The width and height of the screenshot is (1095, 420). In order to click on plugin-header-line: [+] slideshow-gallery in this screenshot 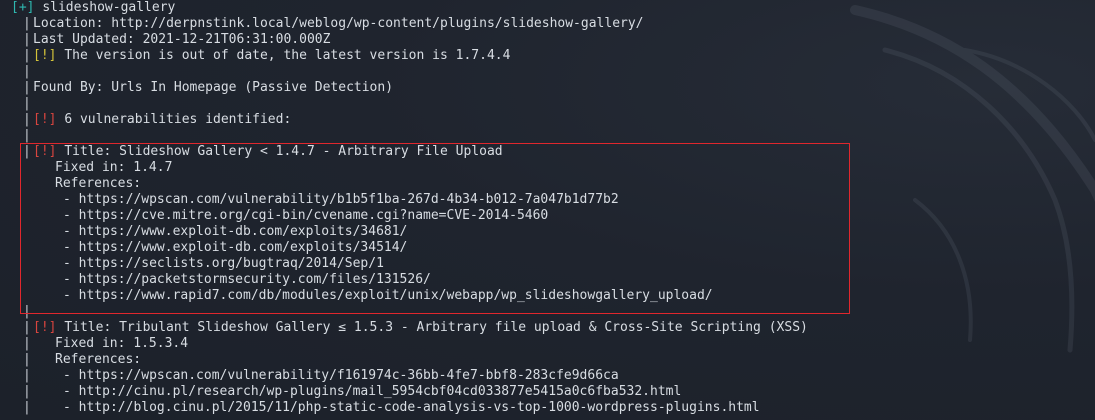, I will do `click(551, 8)`.